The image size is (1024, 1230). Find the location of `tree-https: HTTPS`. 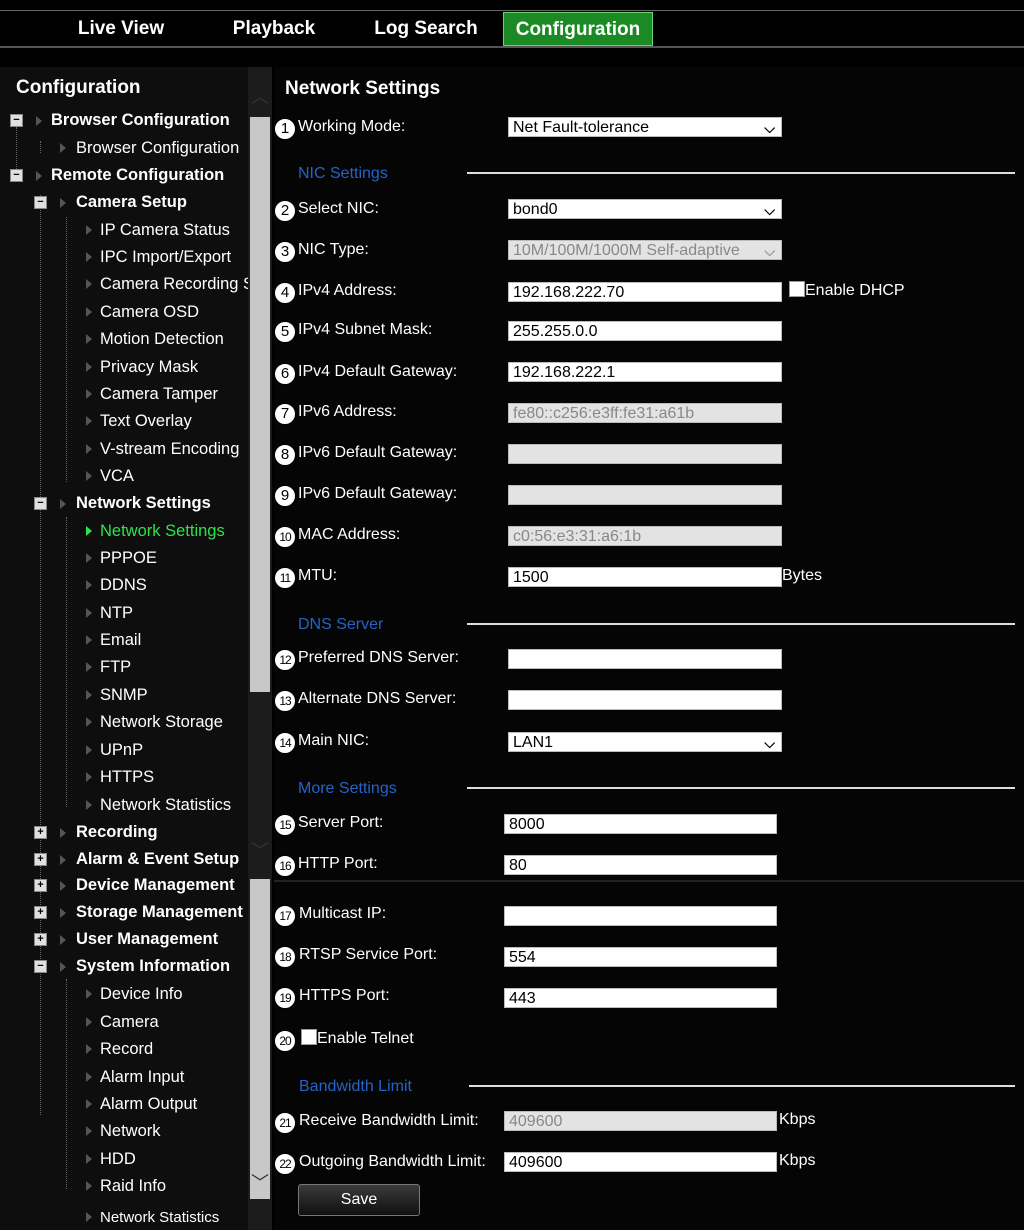

tree-https: HTTPS is located at coordinates (127, 777).